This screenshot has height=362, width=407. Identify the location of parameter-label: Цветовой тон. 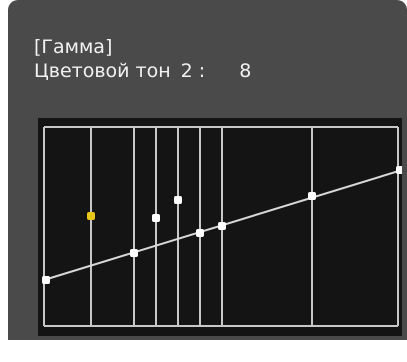
(102, 71).